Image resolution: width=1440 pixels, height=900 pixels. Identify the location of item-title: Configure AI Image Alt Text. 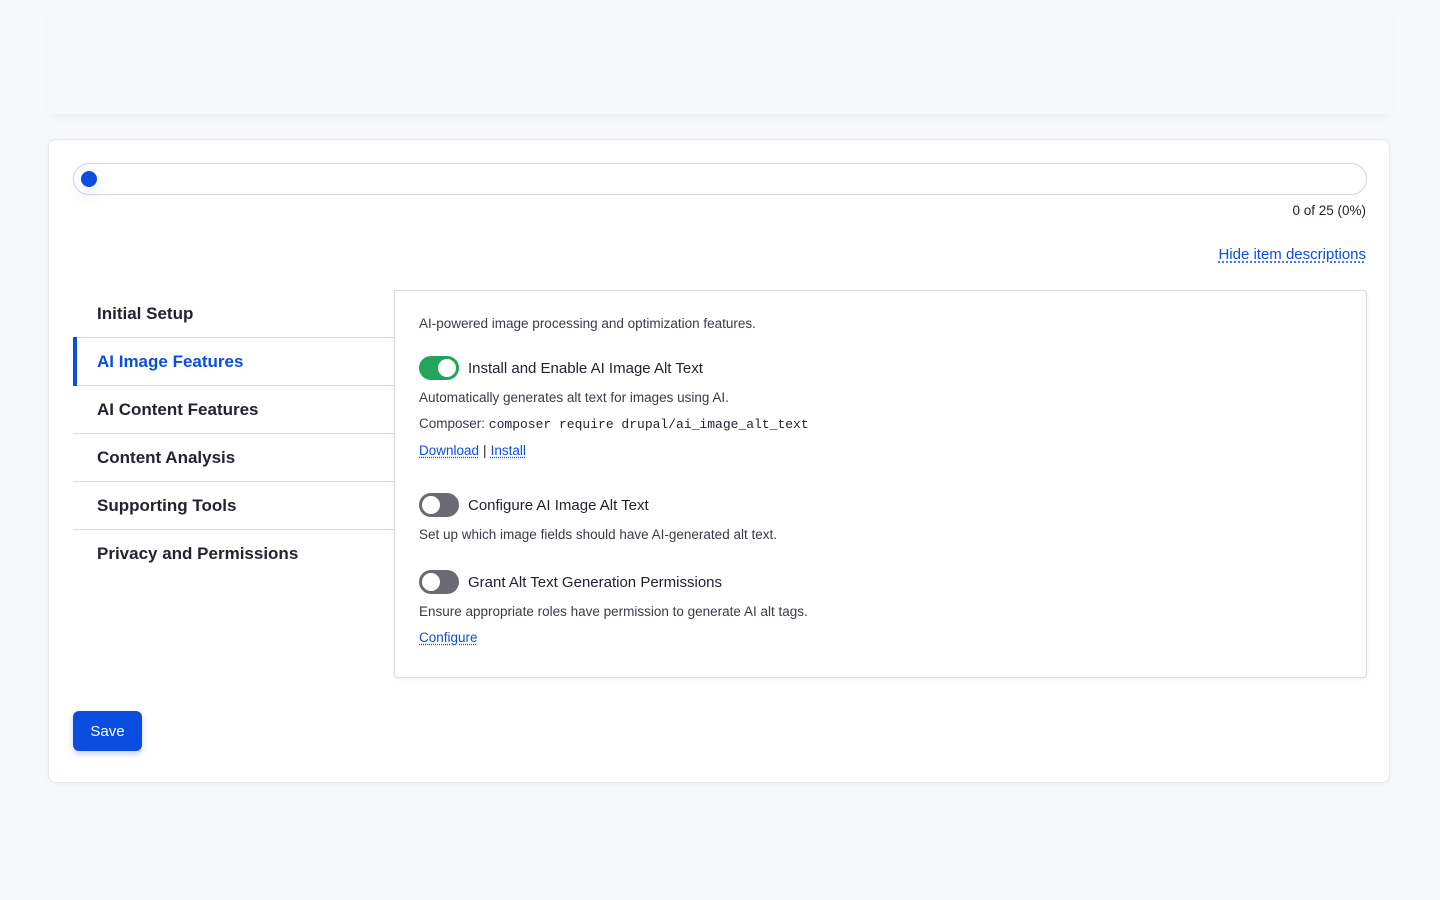
(558, 505).